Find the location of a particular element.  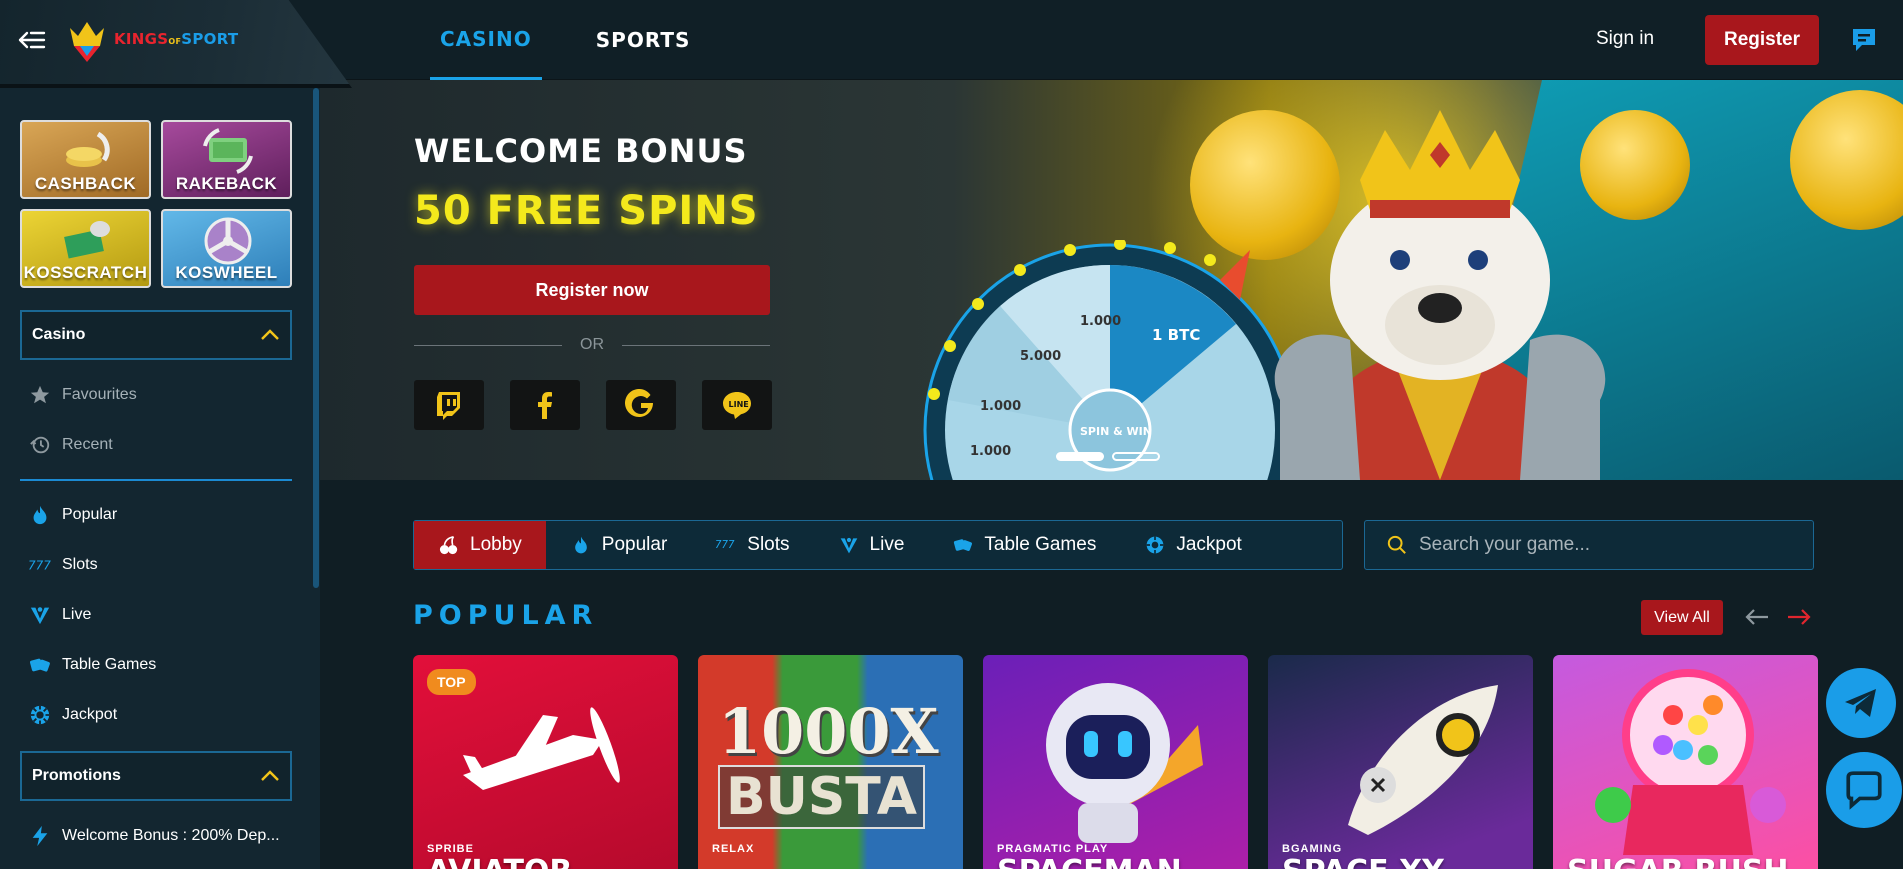

google-icon is located at coordinates (639, 403).